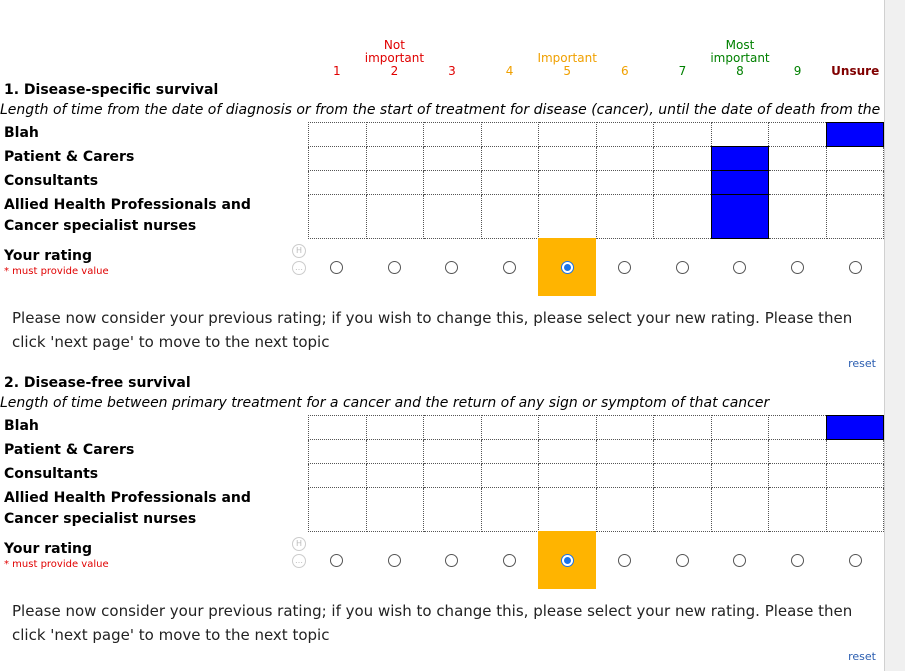 This screenshot has width=905, height=671. What do you see at coordinates (567, 71) in the screenshot?
I see `scale-number: 5` at bounding box center [567, 71].